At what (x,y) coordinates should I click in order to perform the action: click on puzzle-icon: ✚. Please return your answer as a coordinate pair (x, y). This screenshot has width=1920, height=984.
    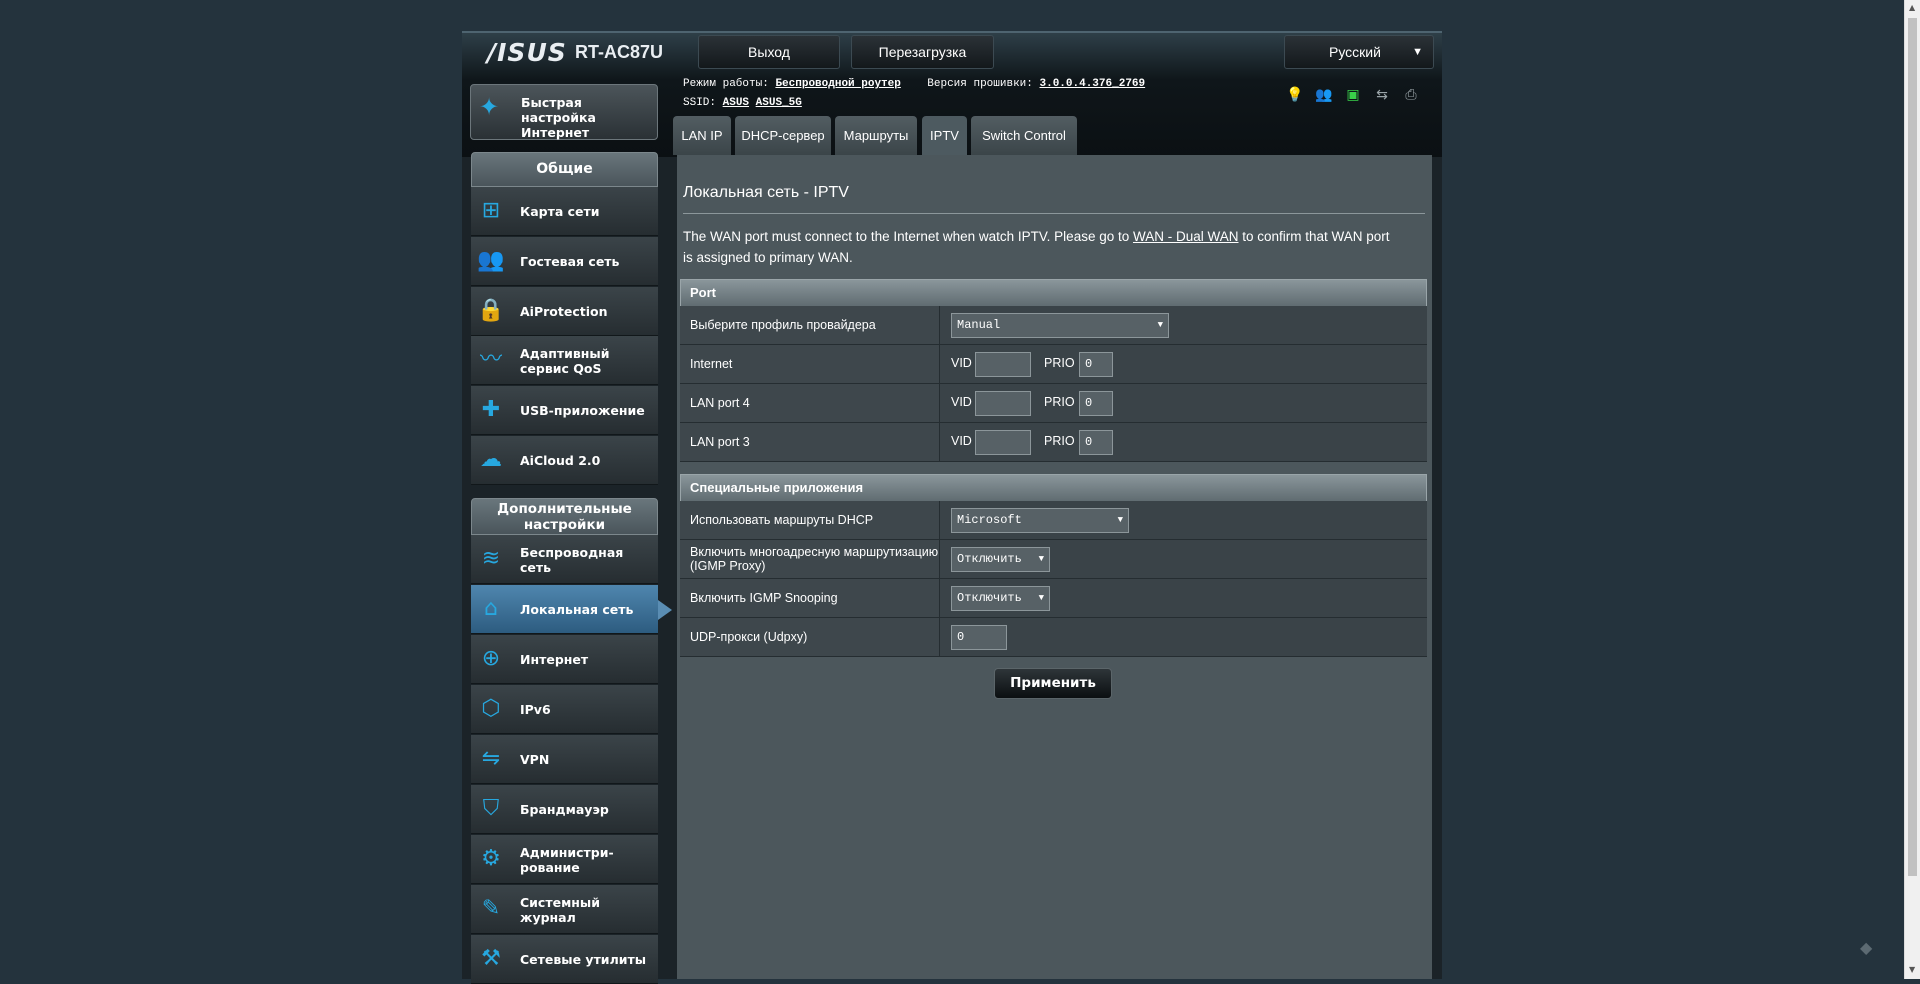
    Looking at the image, I should click on (491, 409).